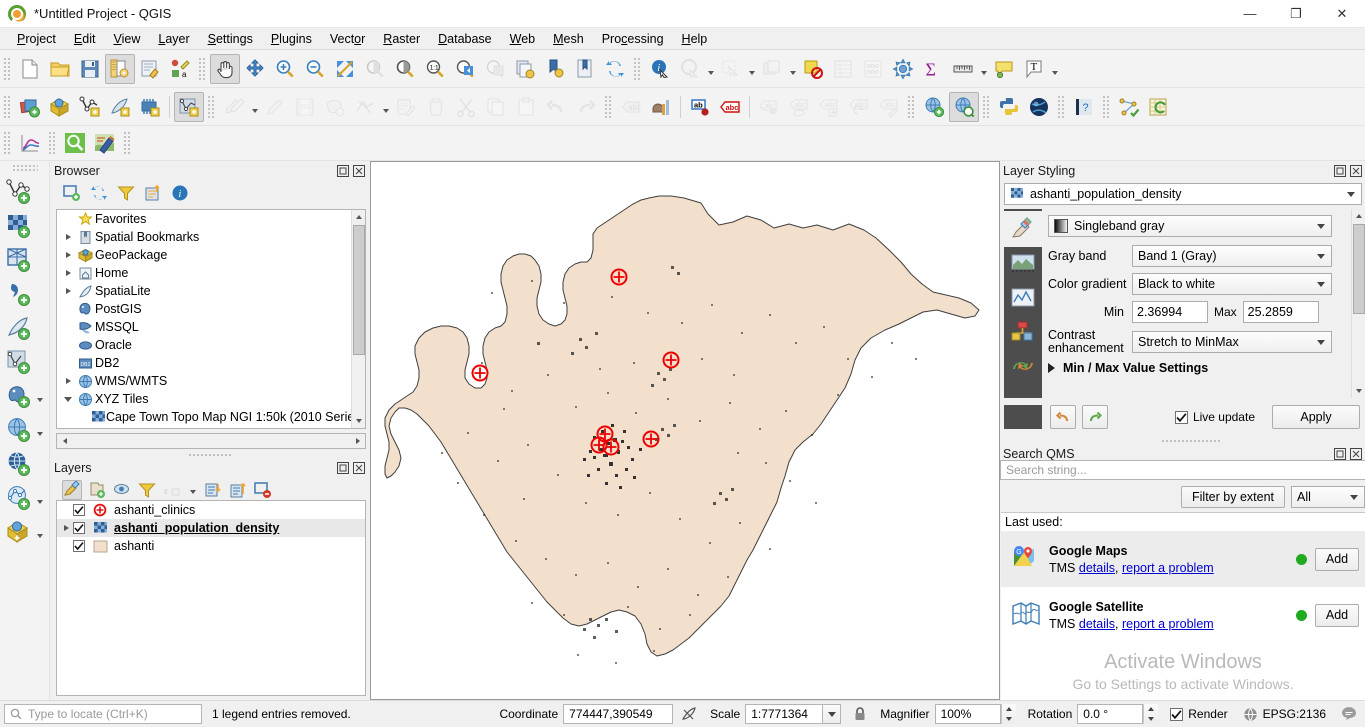 The width and height of the screenshot is (1365, 727). I want to click on collapse-arrow-icon, so click(68, 399).